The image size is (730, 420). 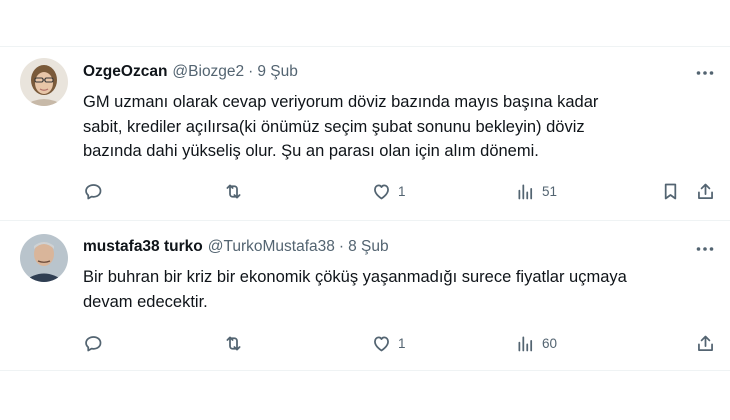 What do you see at coordinates (145, 301) in the screenshot?
I see `tweet-text-line: devam edecektir.` at bounding box center [145, 301].